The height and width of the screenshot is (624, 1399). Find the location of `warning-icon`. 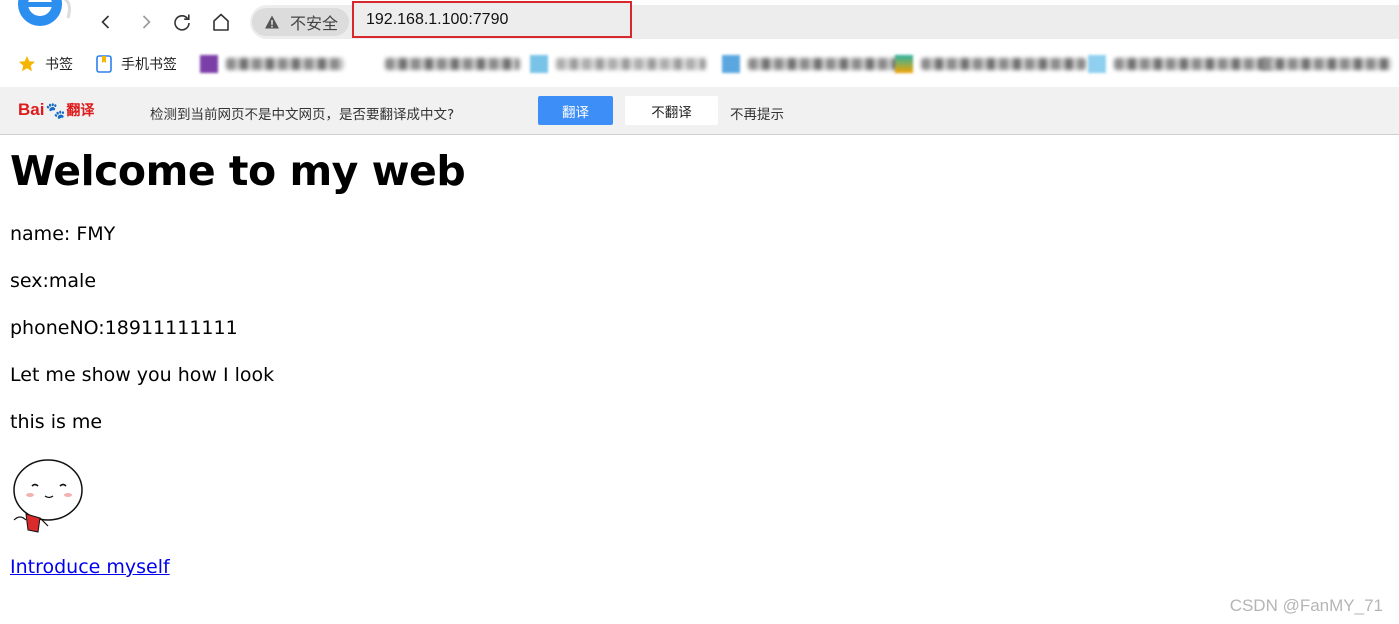

warning-icon is located at coordinates (272, 22).